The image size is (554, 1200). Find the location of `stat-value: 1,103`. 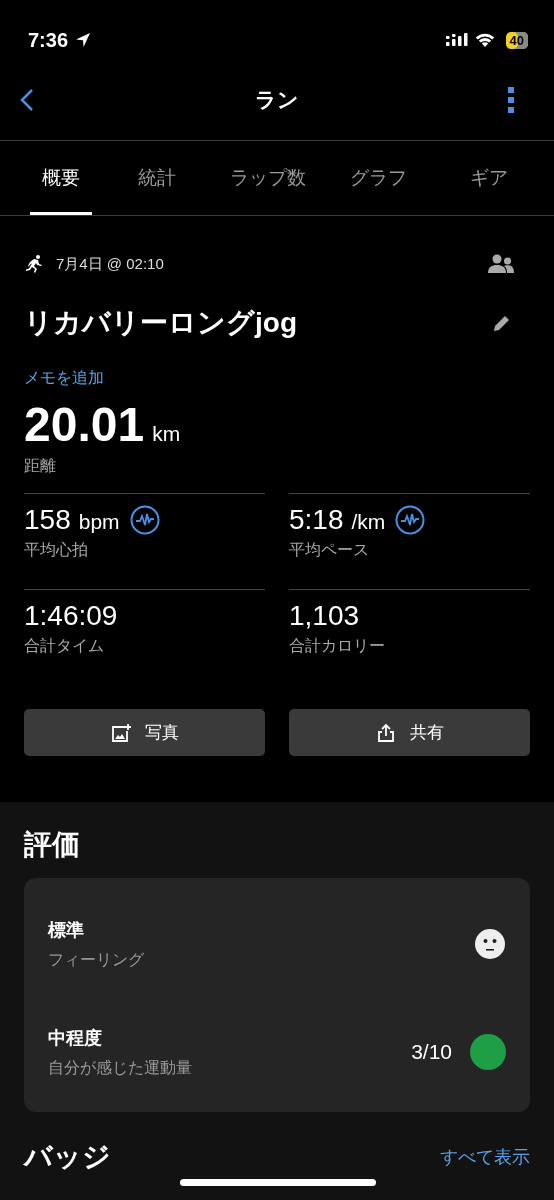

stat-value: 1,103 is located at coordinates (324, 616).